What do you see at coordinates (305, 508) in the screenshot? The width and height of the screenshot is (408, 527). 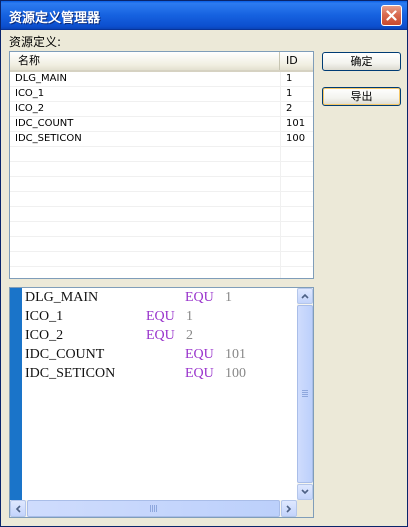 I see `scrollbar-corner` at bounding box center [305, 508].